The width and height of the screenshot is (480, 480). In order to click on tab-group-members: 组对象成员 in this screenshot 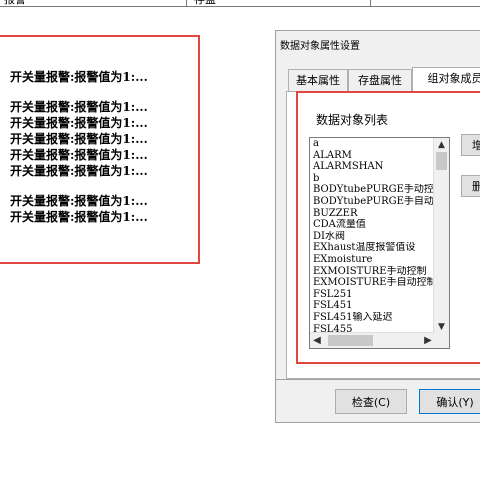, I will do `click(446, 80)`.